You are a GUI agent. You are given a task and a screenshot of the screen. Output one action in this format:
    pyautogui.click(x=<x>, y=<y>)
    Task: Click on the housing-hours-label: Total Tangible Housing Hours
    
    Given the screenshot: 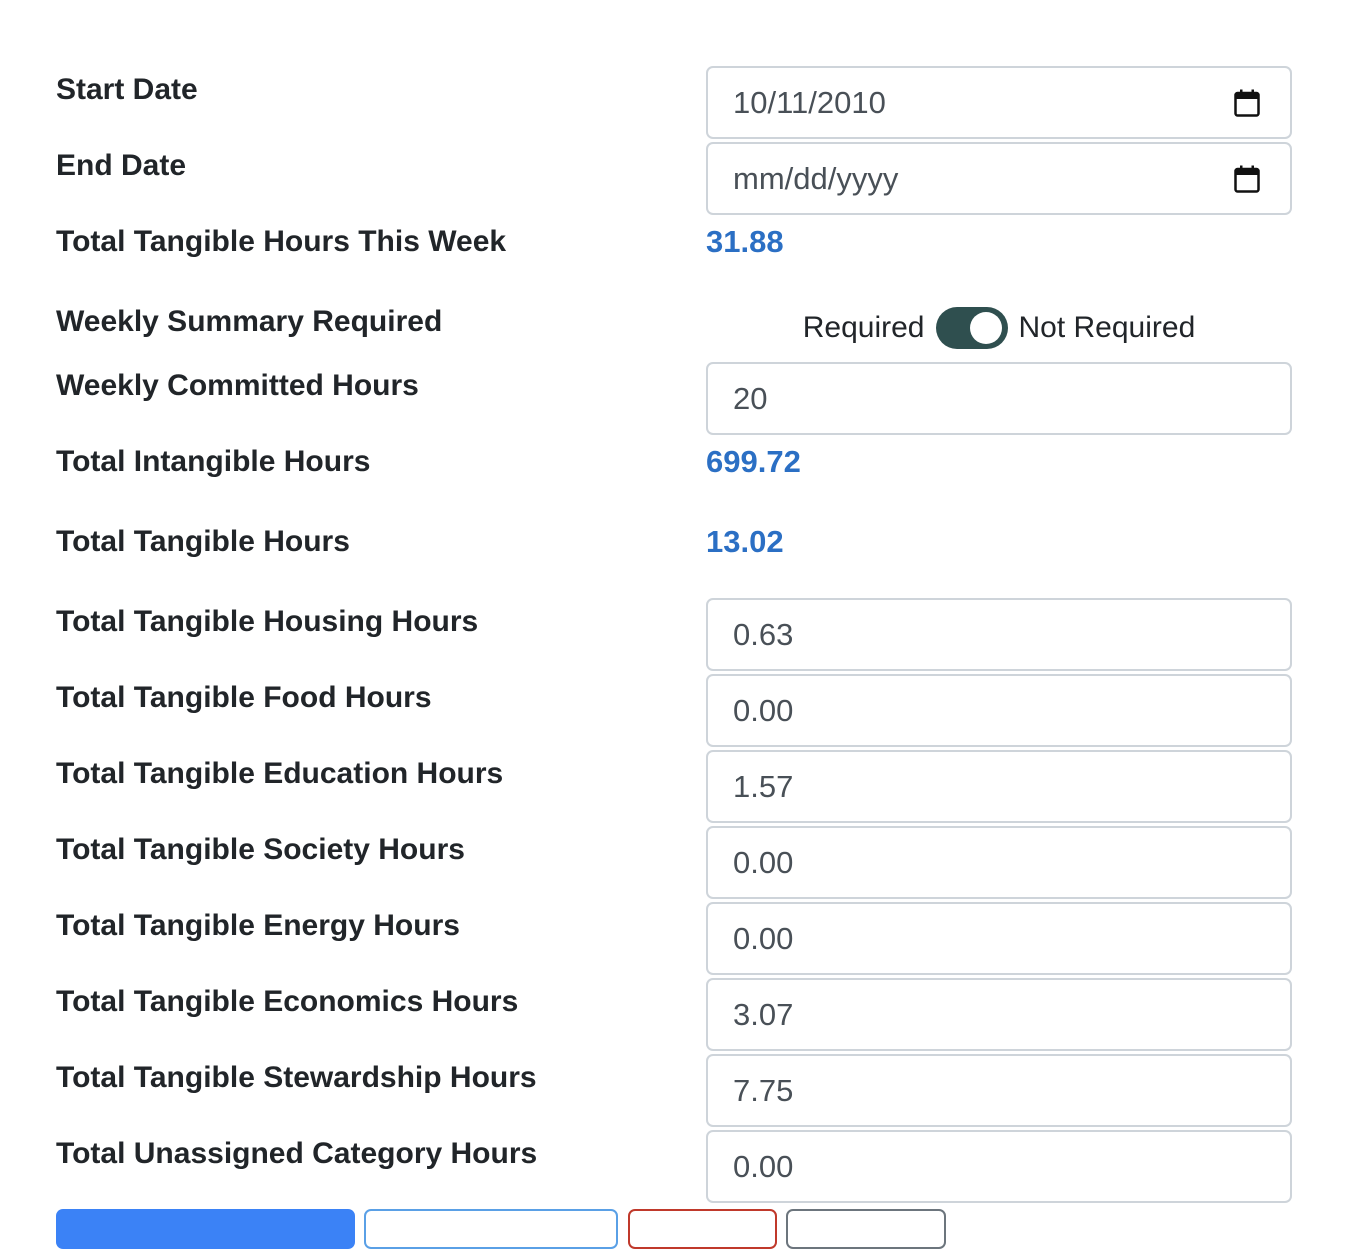 What is the action you would take?
    pyautogui.click(x=267, y=621)
    